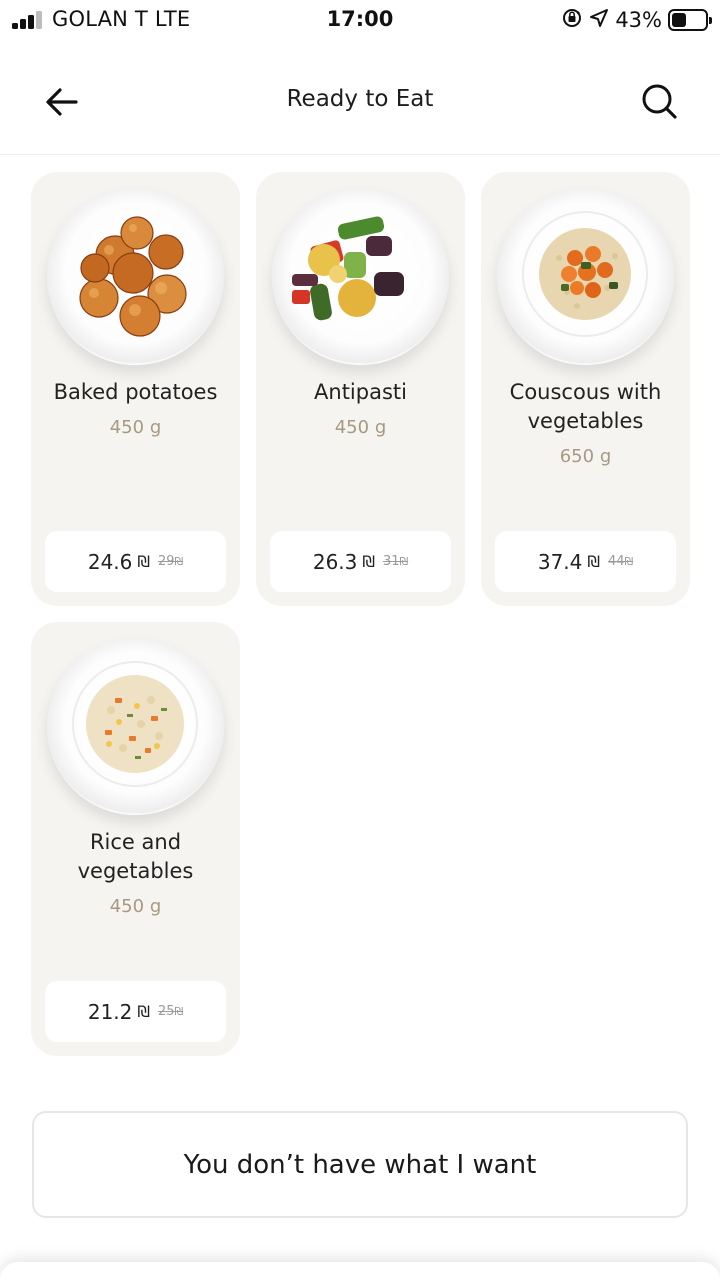  What do you see at coordinates (110, 1011) in the screenshot?
I see `price-current: 21.2` at bounding box center [110, 1011].